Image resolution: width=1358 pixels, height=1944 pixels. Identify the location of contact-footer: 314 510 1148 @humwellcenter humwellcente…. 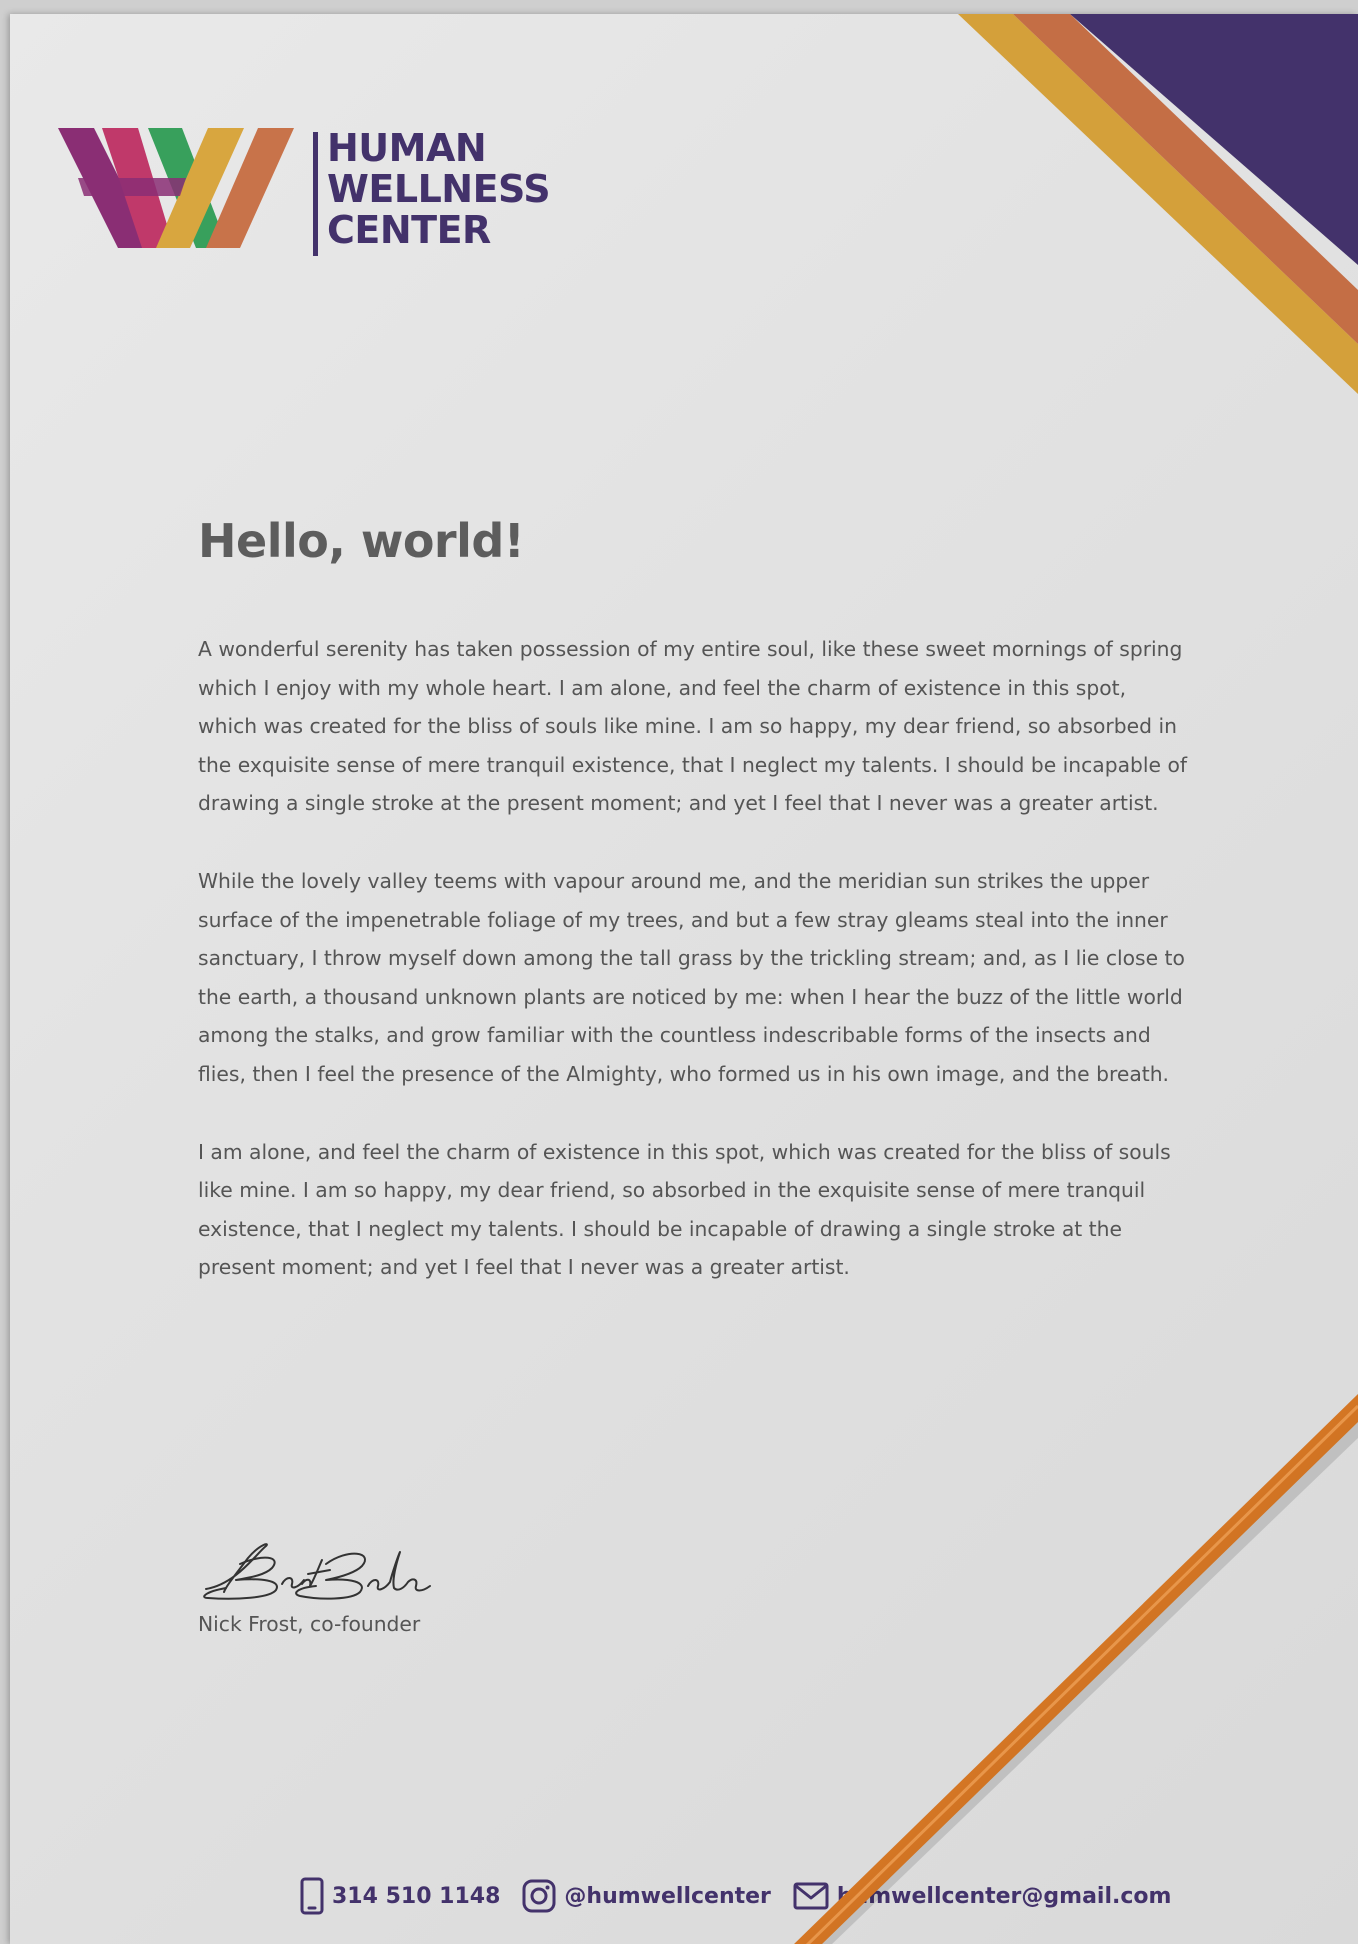
(746, 1896).